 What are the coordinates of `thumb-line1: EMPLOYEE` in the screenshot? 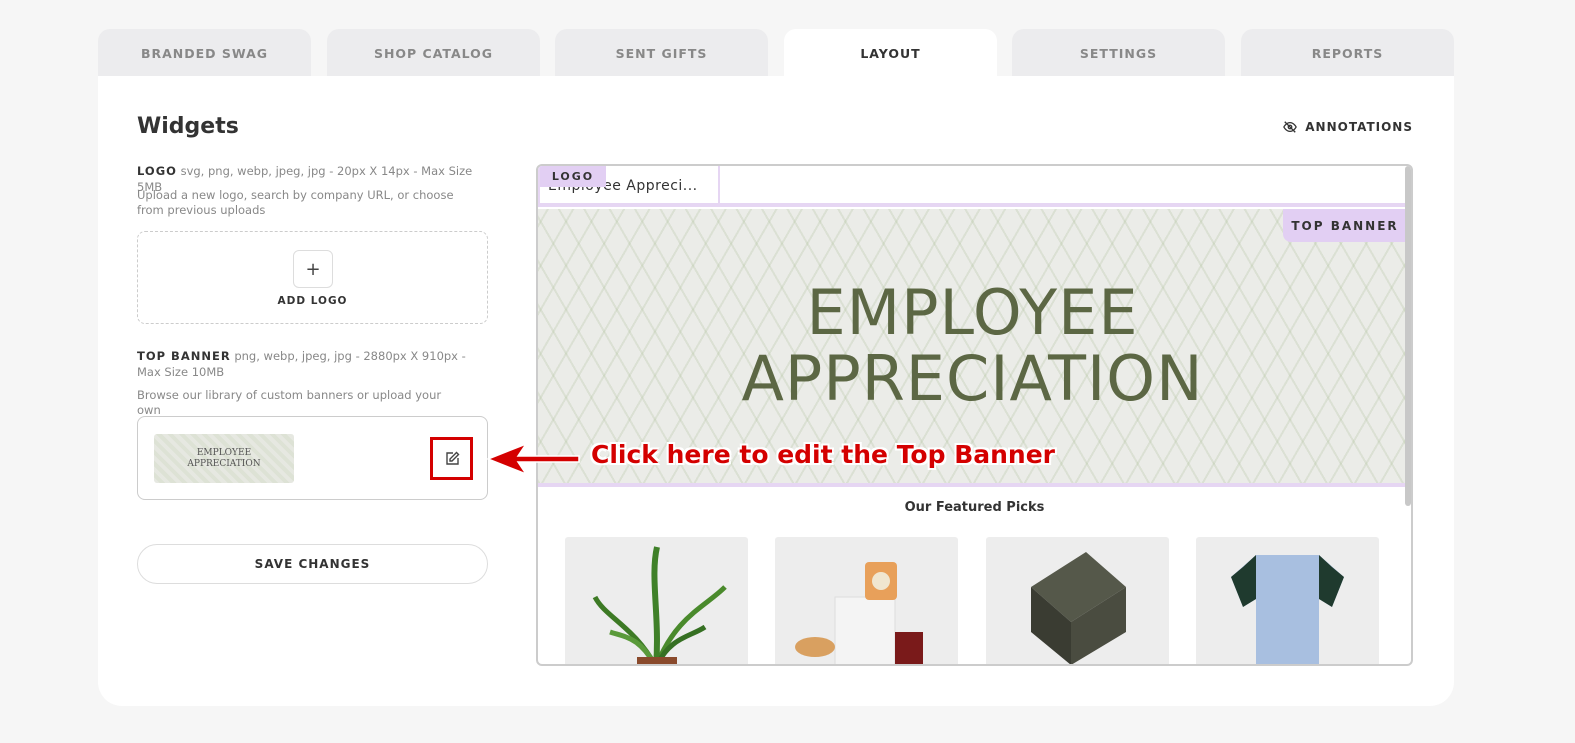 It's located at (224, 452).